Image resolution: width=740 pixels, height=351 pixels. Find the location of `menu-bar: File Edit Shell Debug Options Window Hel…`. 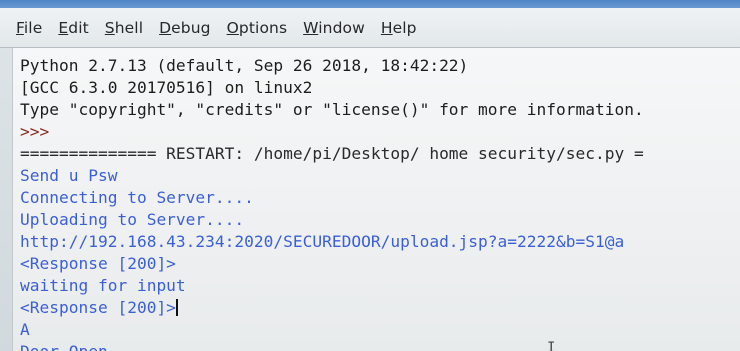

menu-bar: File Edit Shell Debug Options Window Hel… is located at coordinates (370, 28).